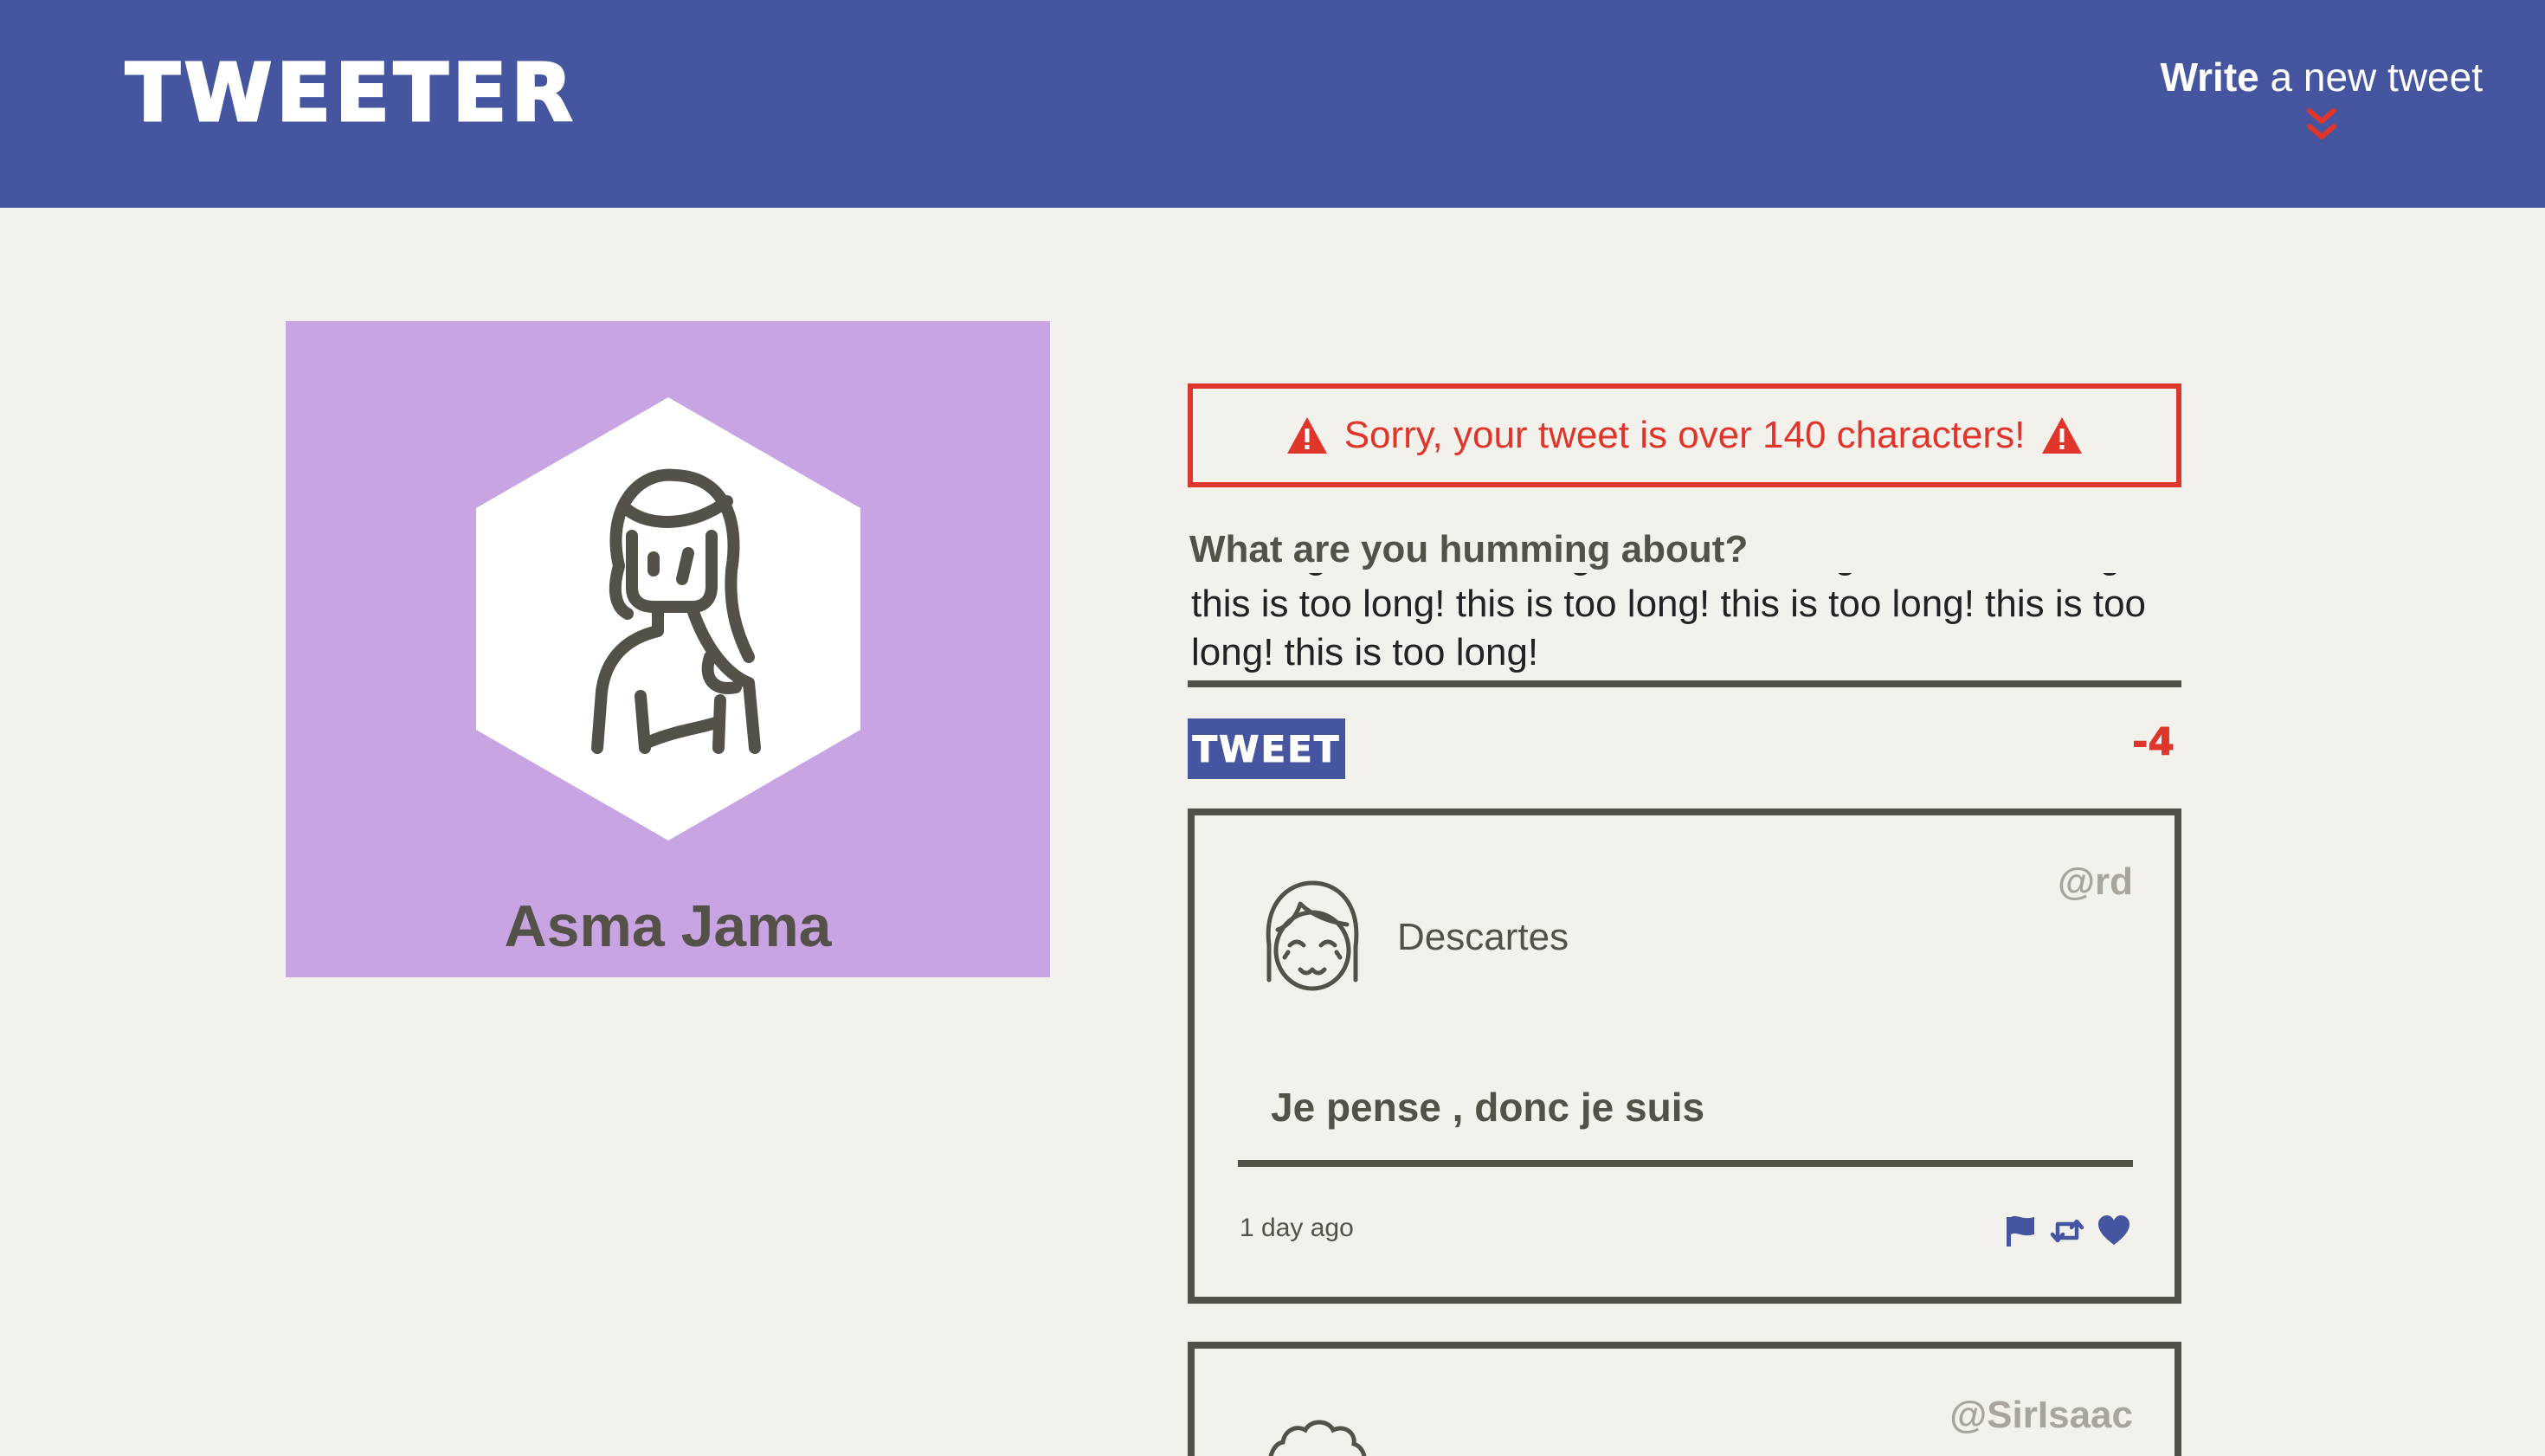 The image size is (2545, 1456). Describe the element at coordinates (2153, 742) in the screenshot. I see `character-counter: -4` at that location.